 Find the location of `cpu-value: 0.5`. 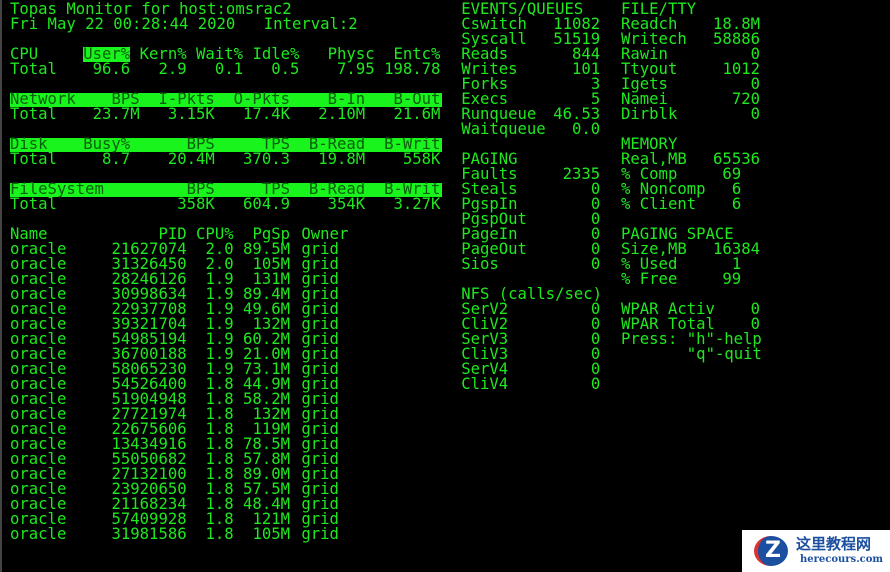

cpu-value: 0.5 is located at coordinates (285, 69).